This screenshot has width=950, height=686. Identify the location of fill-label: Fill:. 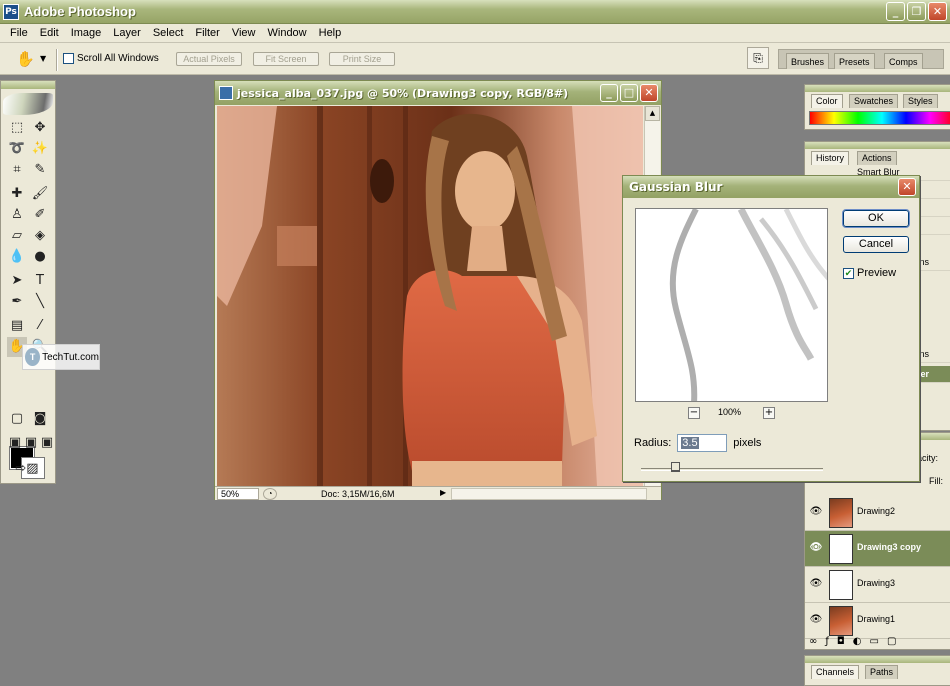
(936, 481).